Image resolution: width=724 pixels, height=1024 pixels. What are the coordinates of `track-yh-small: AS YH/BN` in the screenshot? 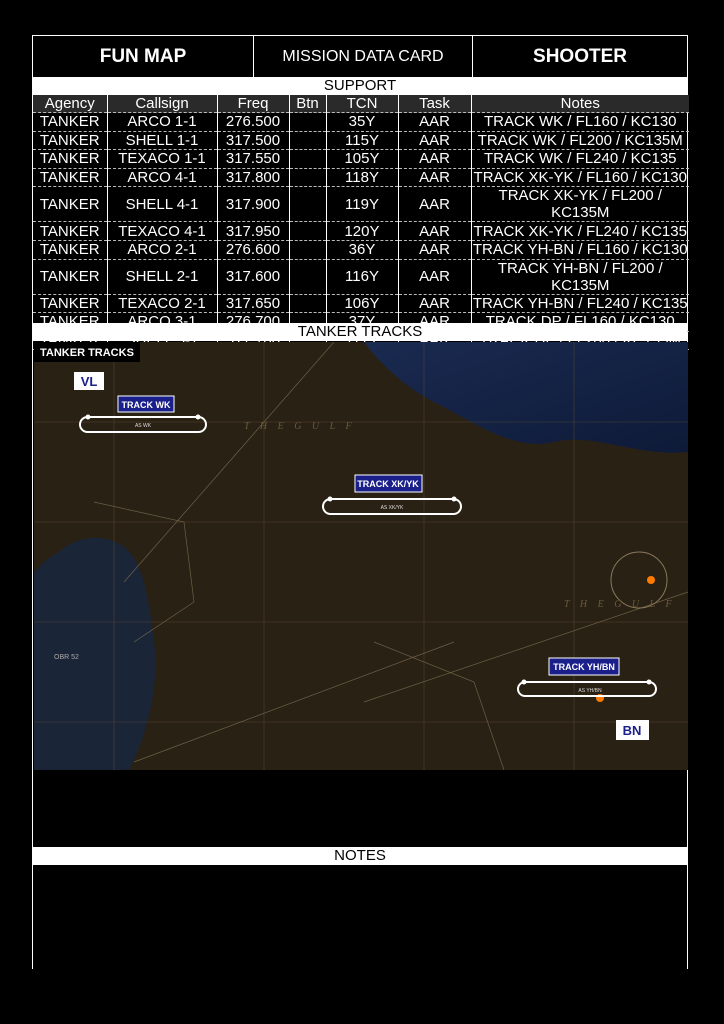 It's located at (590, 691).